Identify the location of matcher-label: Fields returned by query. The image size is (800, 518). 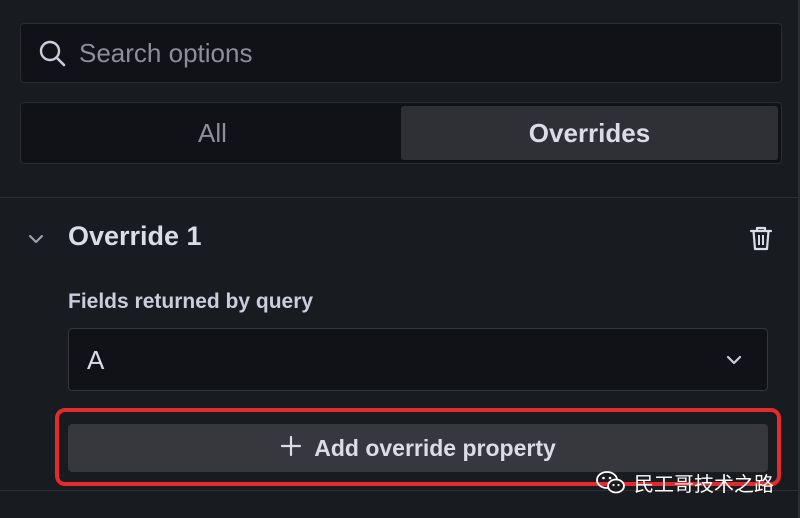
(191, 301).